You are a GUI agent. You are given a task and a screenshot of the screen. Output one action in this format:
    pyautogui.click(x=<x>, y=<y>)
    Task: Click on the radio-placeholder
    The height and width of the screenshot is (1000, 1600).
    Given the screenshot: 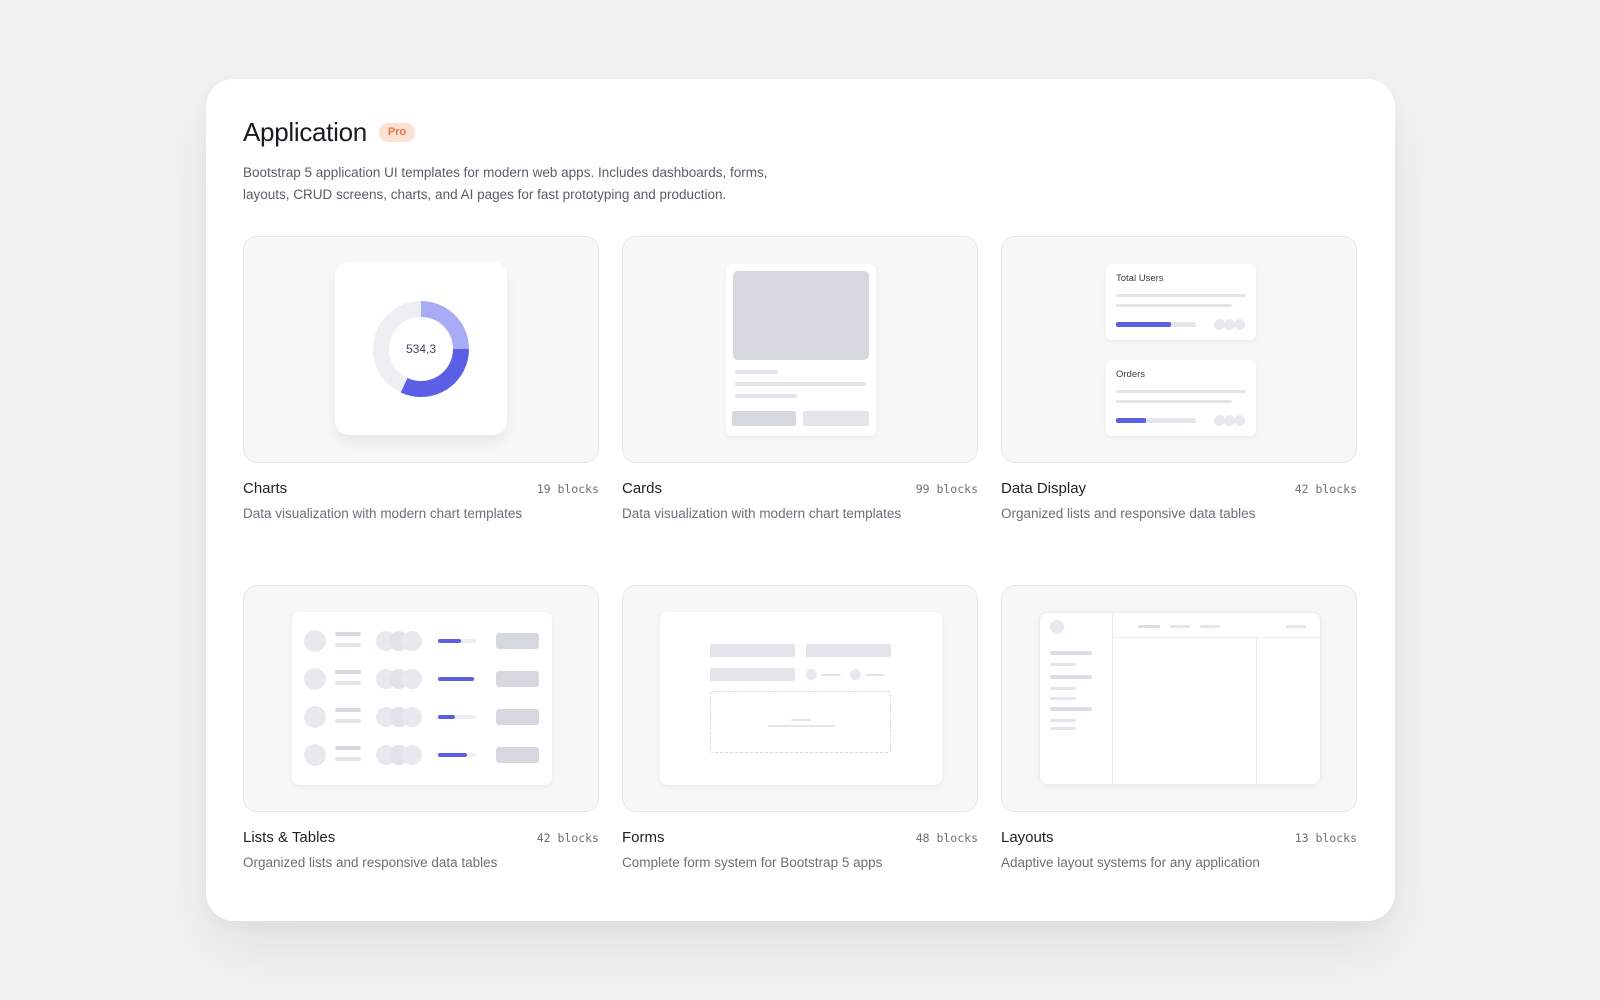 What is the action you would take?
    pyautogui.click(x=811, y=674)
    